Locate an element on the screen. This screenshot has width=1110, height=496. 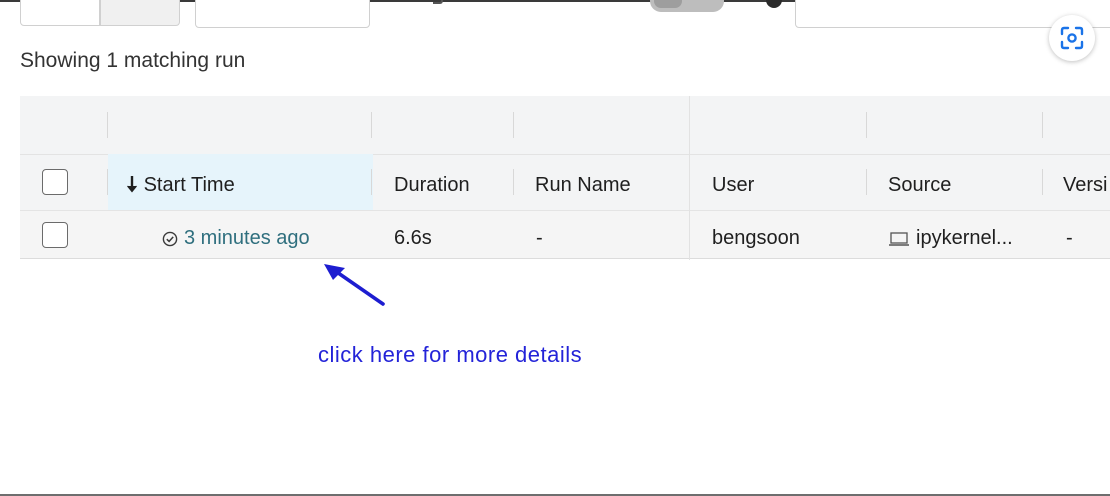
select-all-checkbox is located at coordinates (55, 182).